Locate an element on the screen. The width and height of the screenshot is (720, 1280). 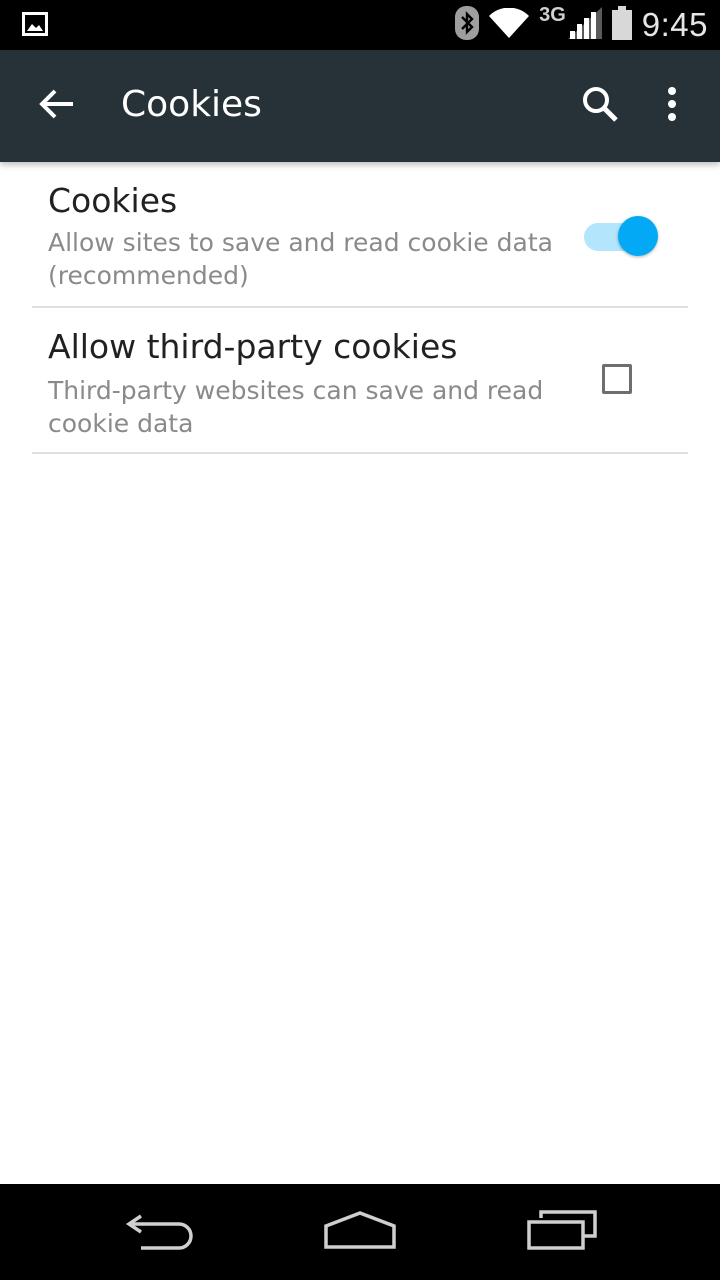
more-vert-icon is located at coordinates (672, 106).